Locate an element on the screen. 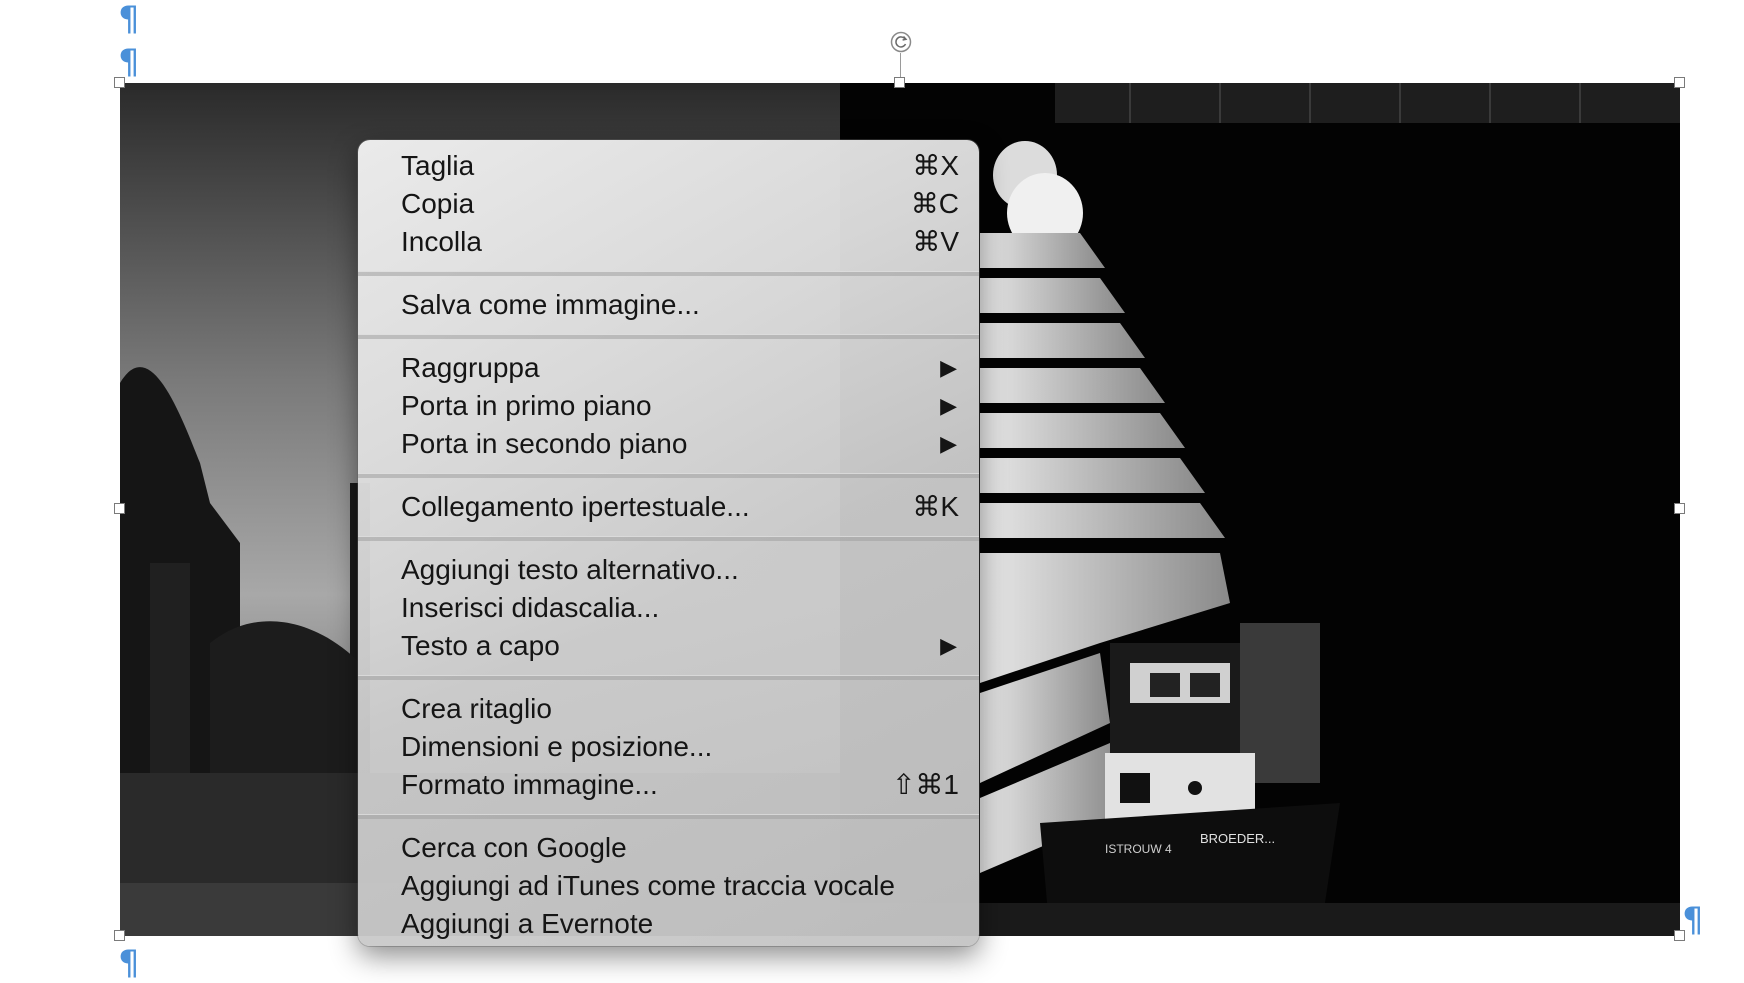  resize-handle-top-right is located at coordinates (1679, 82).